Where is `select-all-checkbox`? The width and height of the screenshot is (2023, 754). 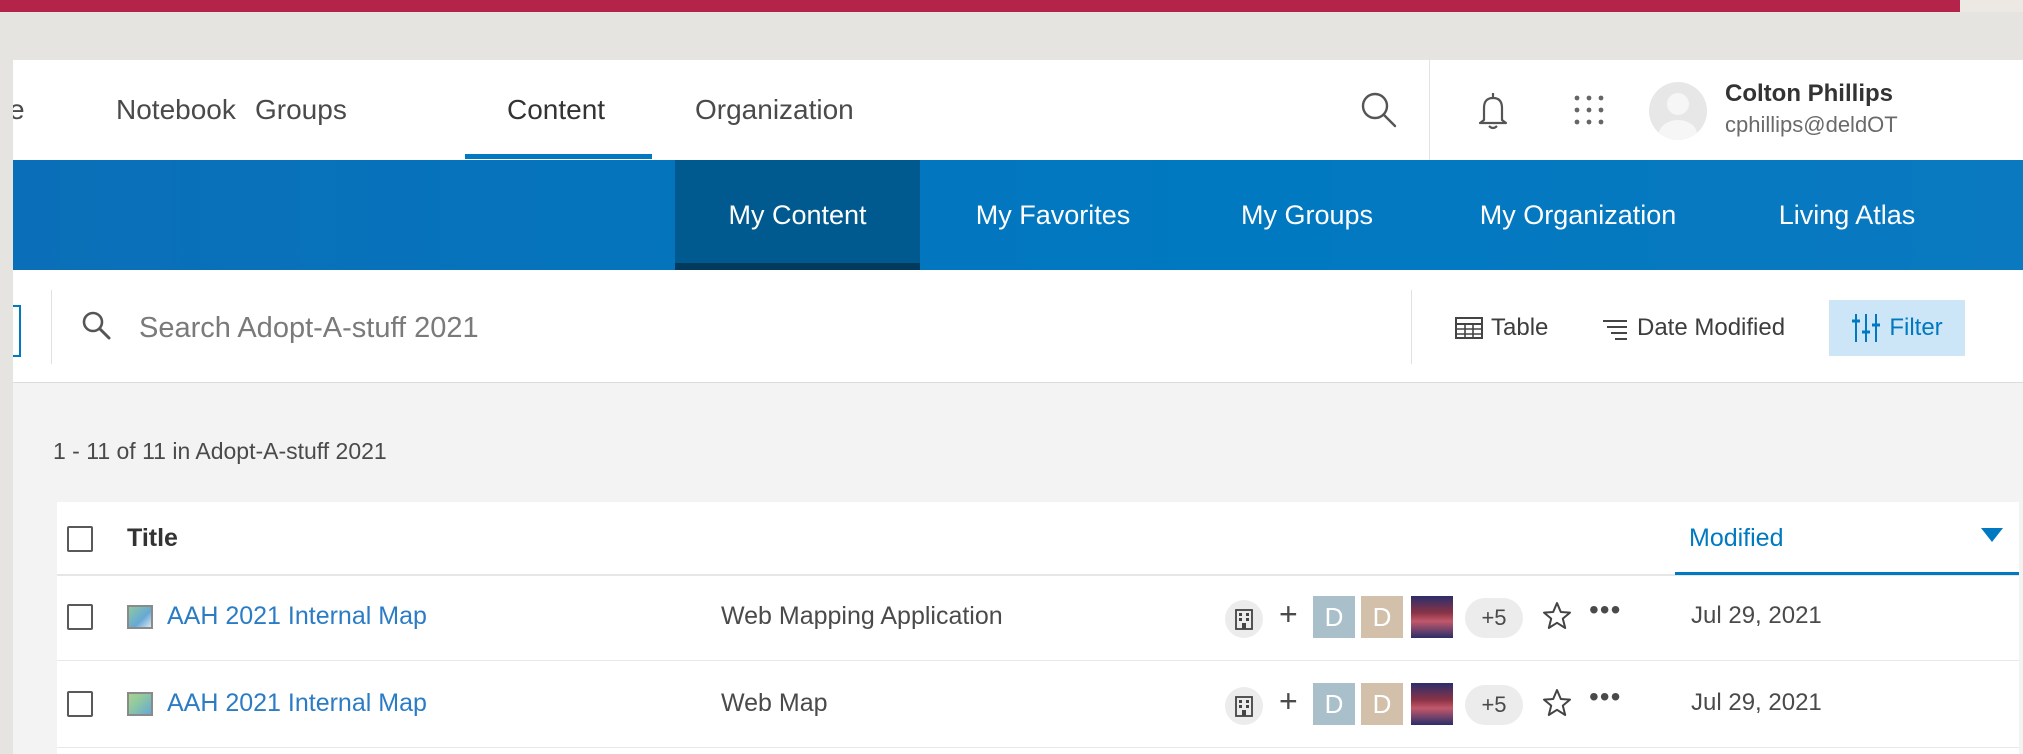 select-all-checkbox is located at coordinates (80, 539).